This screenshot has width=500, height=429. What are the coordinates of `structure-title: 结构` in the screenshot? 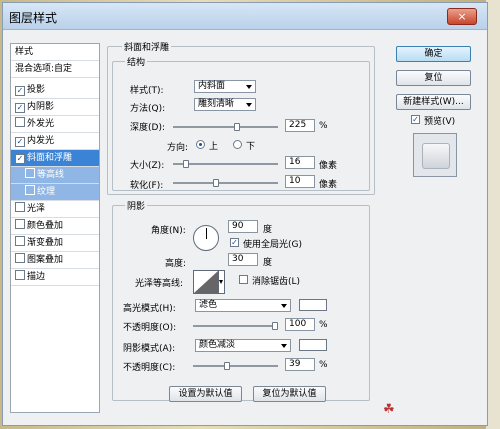 It's located at (136, 61).